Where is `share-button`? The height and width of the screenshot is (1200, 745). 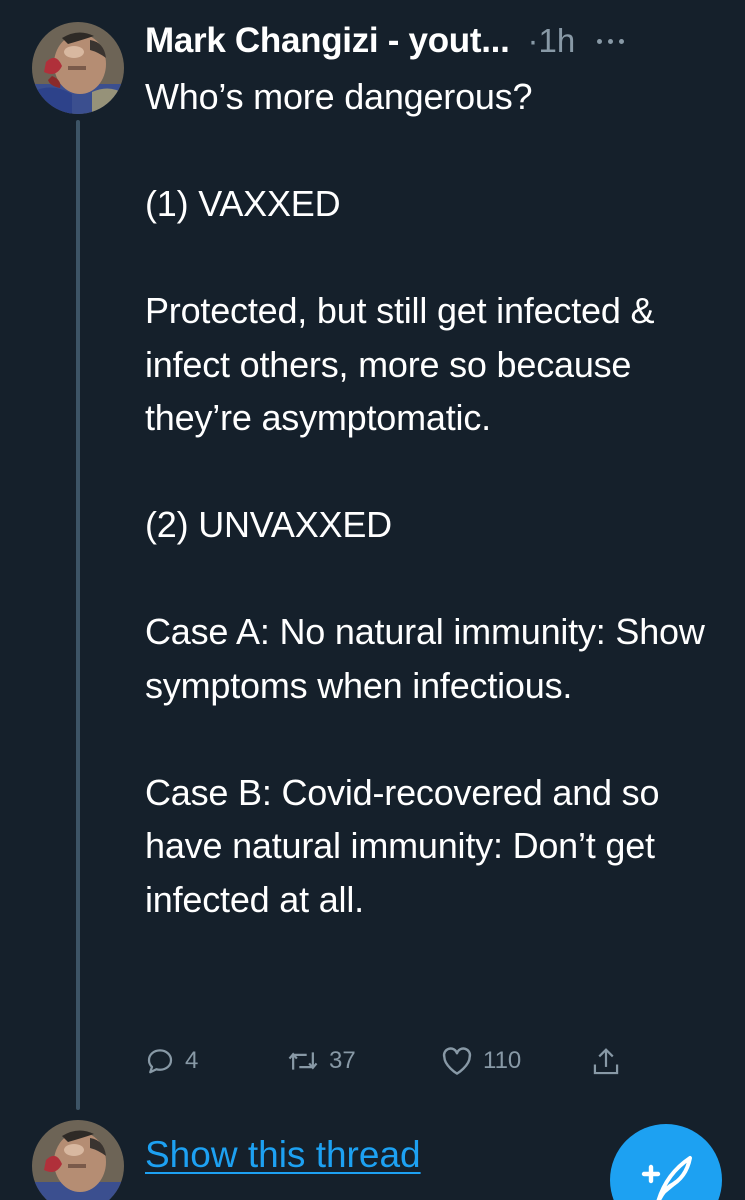
share-button is located at coordinates (606, 1062).